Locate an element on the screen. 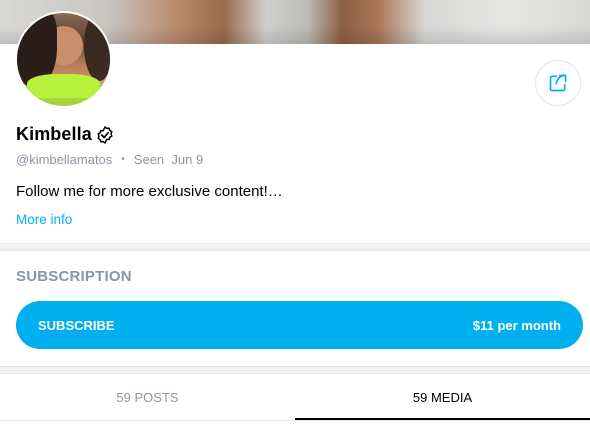  profile-meta: @kimbellamatos • Seen Jun 9 is located at coordinates (109, 159).